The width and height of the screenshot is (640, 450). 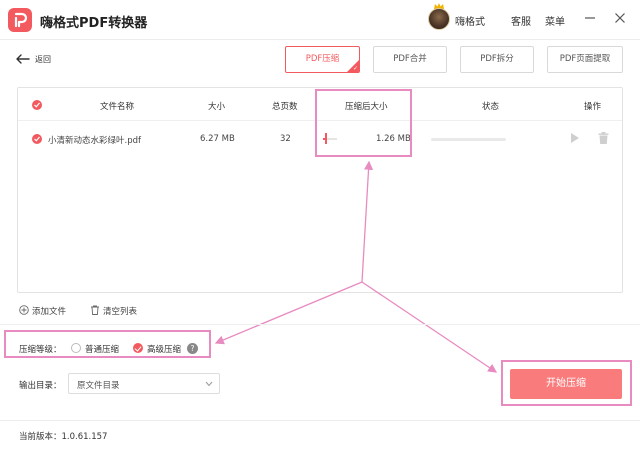 I want to click on tab-pdf-compress: PDF压缩 ✓, so click(x=322, y=59).